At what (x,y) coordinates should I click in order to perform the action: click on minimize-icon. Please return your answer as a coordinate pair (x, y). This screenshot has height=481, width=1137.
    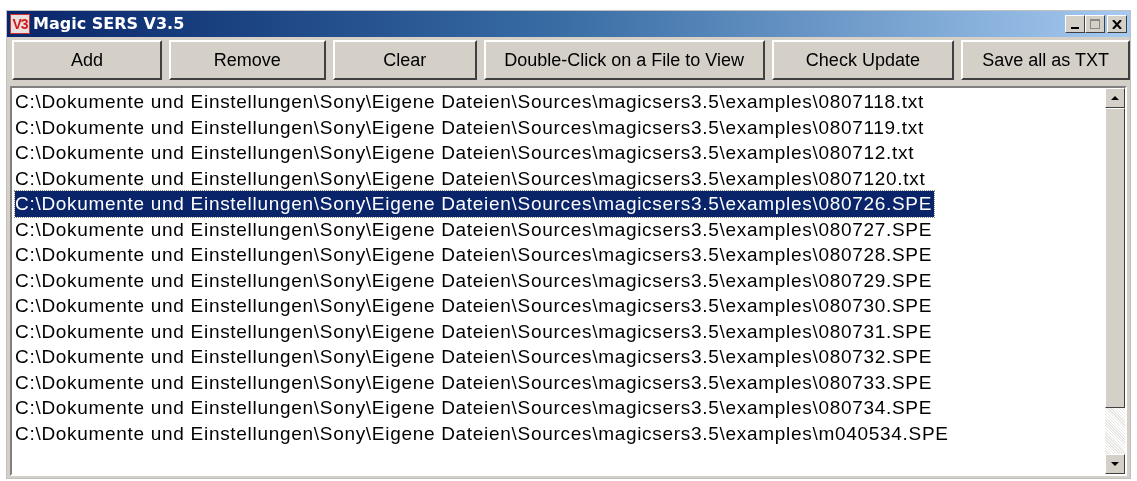
    Looking at the image, I should click on (1075, 28).